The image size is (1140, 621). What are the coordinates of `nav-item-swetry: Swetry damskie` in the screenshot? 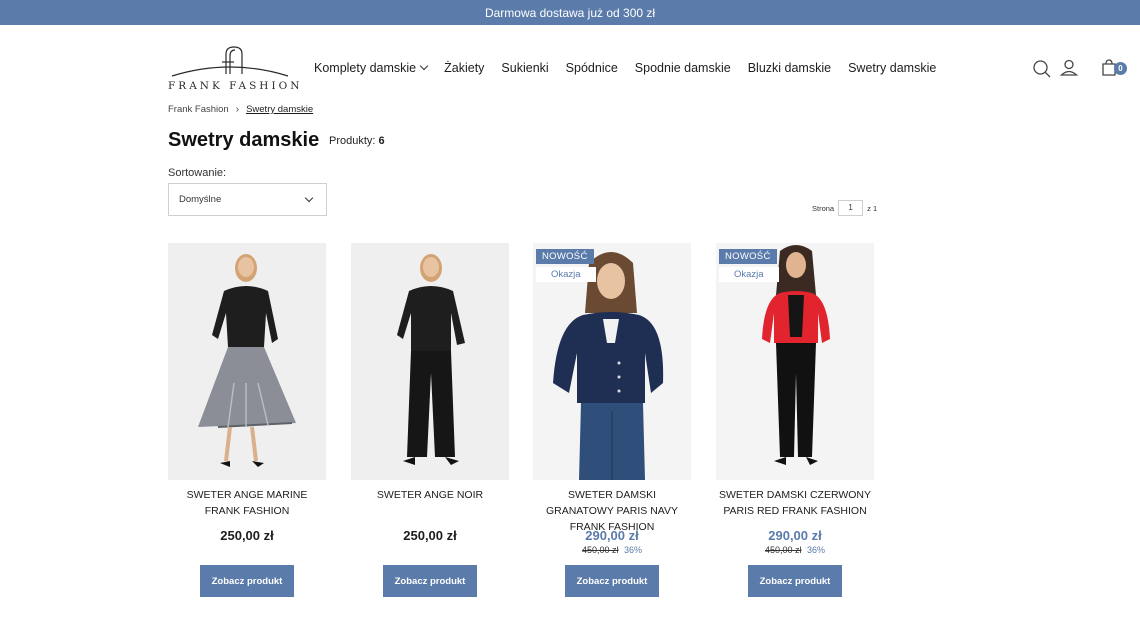 It's located at (892, 68).